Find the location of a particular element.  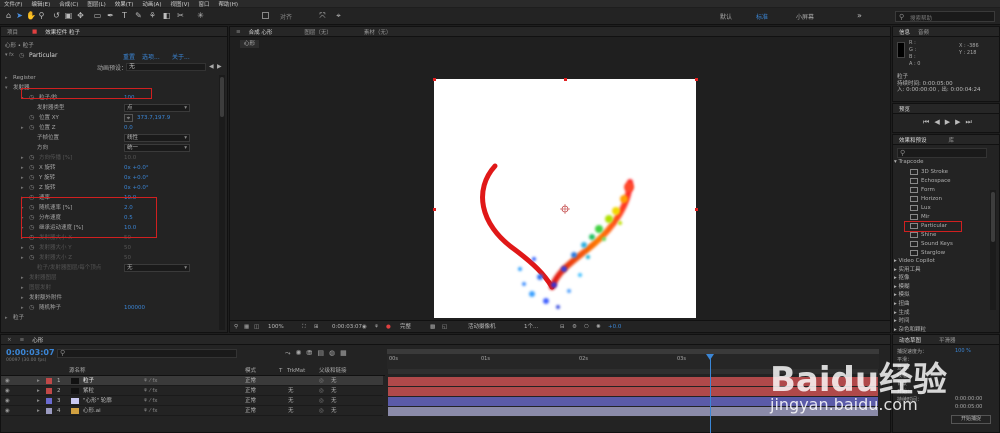

3d-icon: ◱ is located at coordinates (444, 327).